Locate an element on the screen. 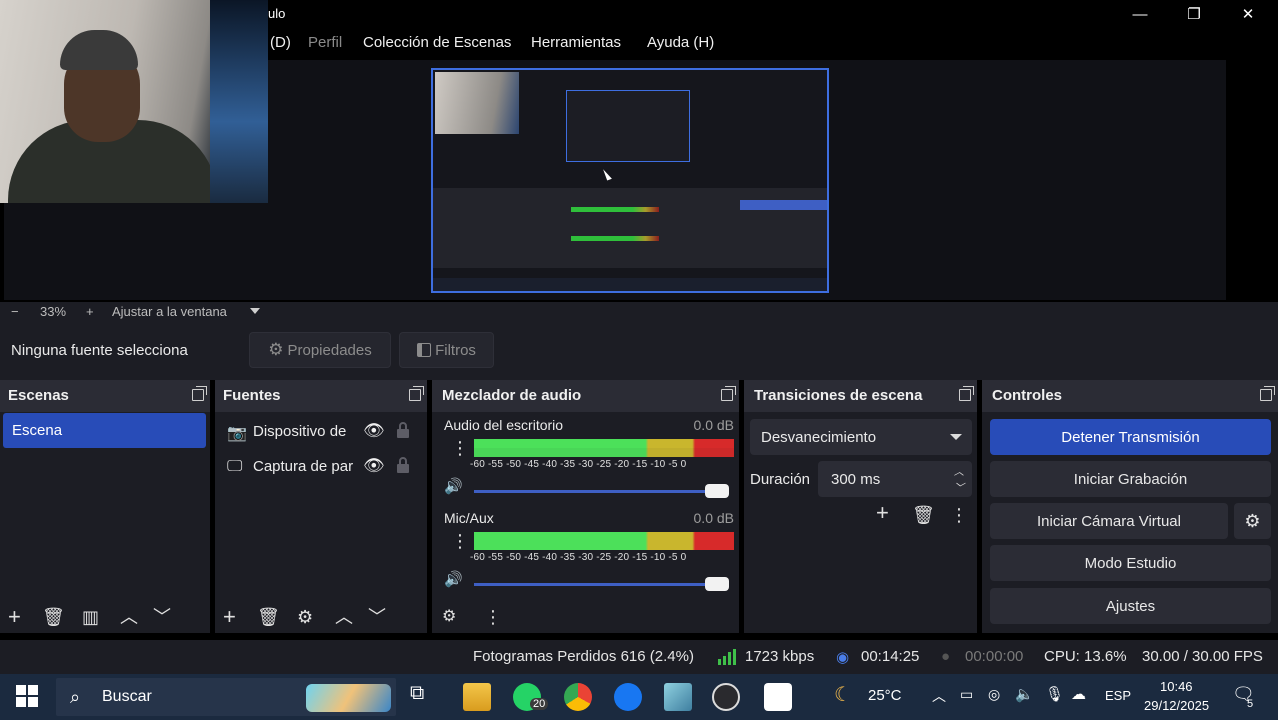 The width and height of the screenshot is (1278, 720). chrome-icon is located at coordinates (578, 697).